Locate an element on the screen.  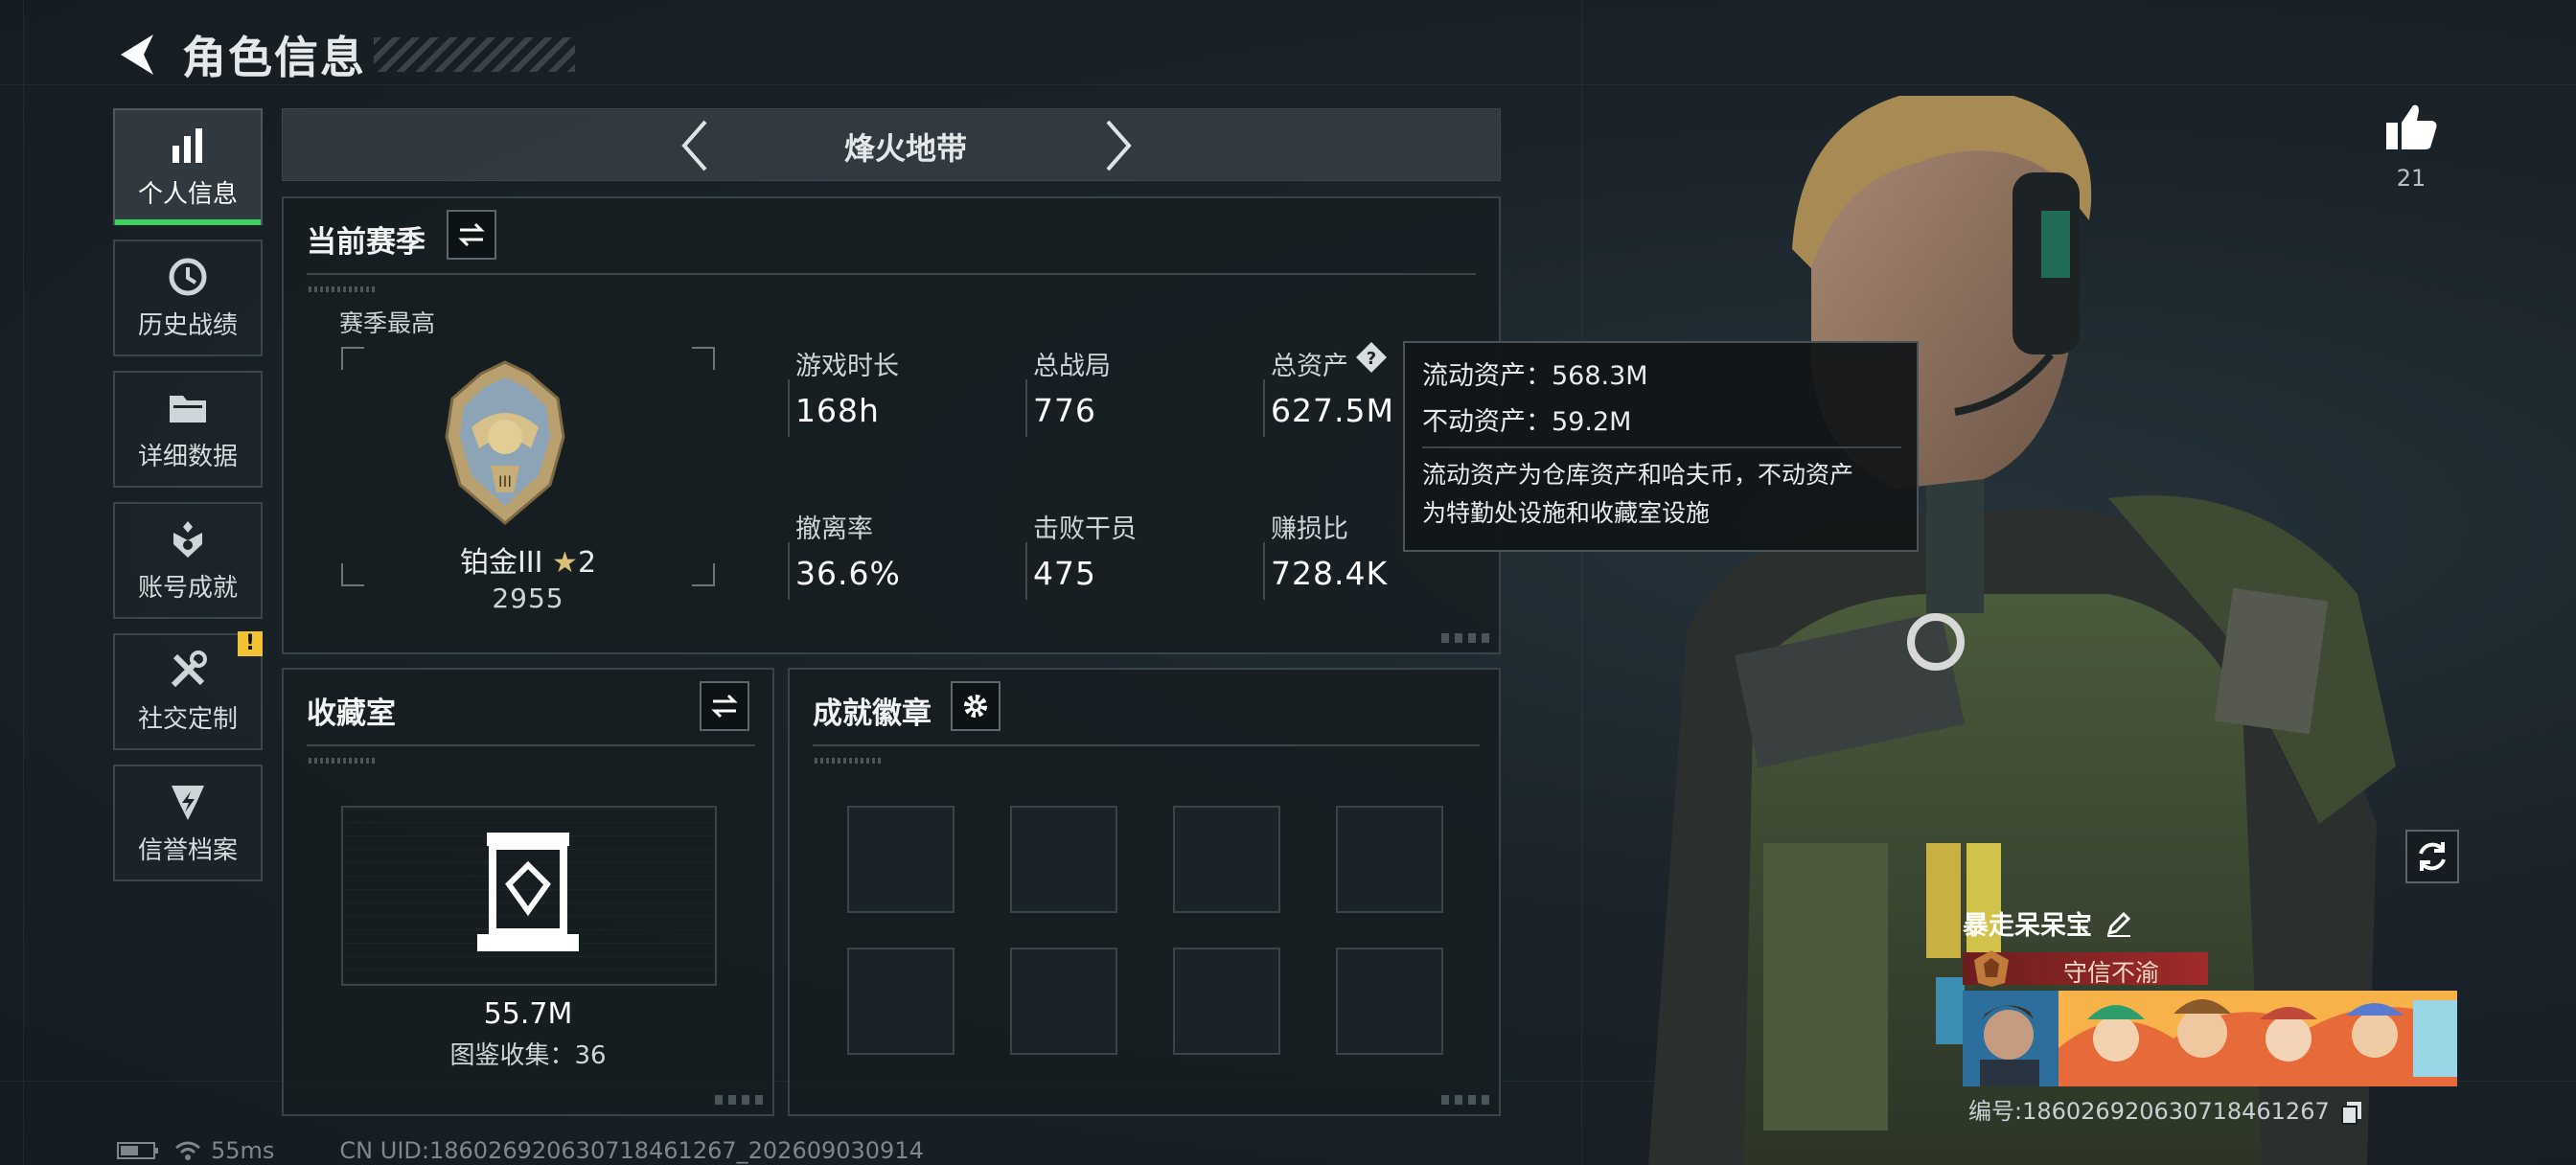
rank-stars: 2 is located at coordinates (587, 563).